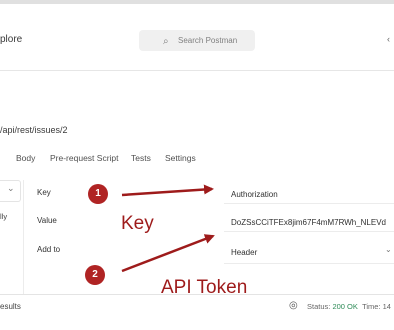 The height and width of the screenshot is (330, 394). I want to click on status-label: Status:, so click(319, 306).